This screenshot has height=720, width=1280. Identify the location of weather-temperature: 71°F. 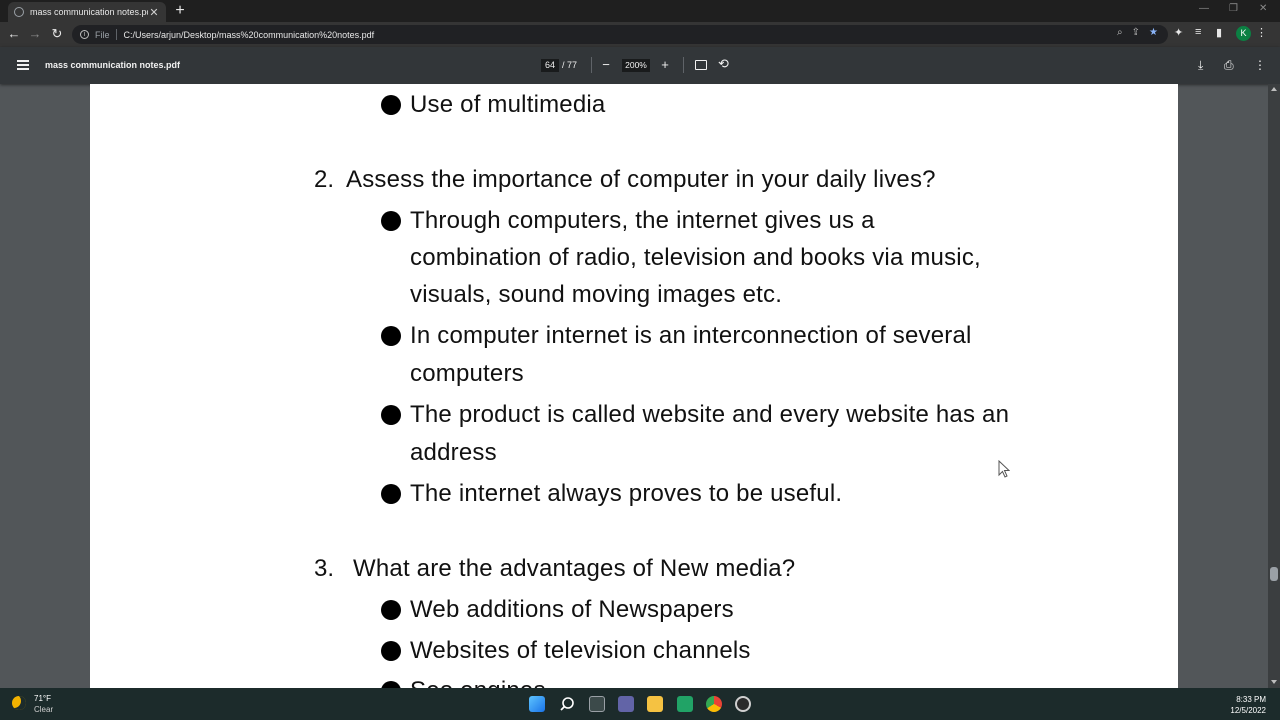
(42, 698).